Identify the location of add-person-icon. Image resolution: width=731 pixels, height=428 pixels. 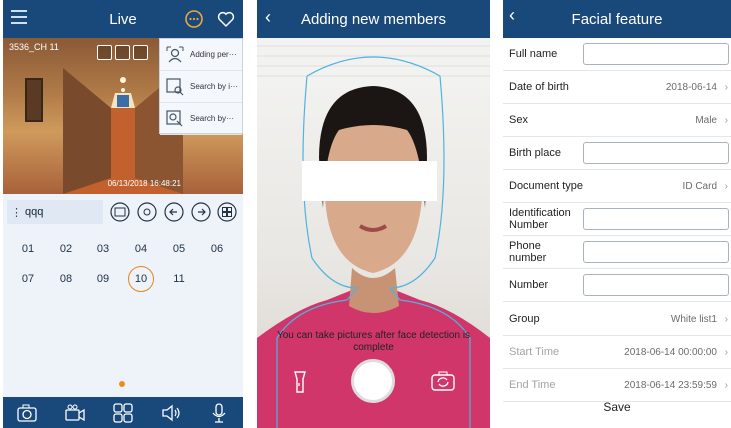
(175, 54).